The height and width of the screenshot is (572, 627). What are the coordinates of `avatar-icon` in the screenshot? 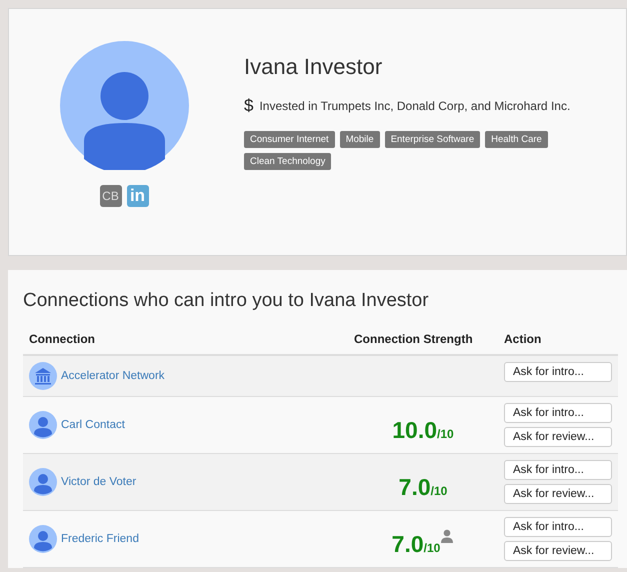 It's located at (124, 105).